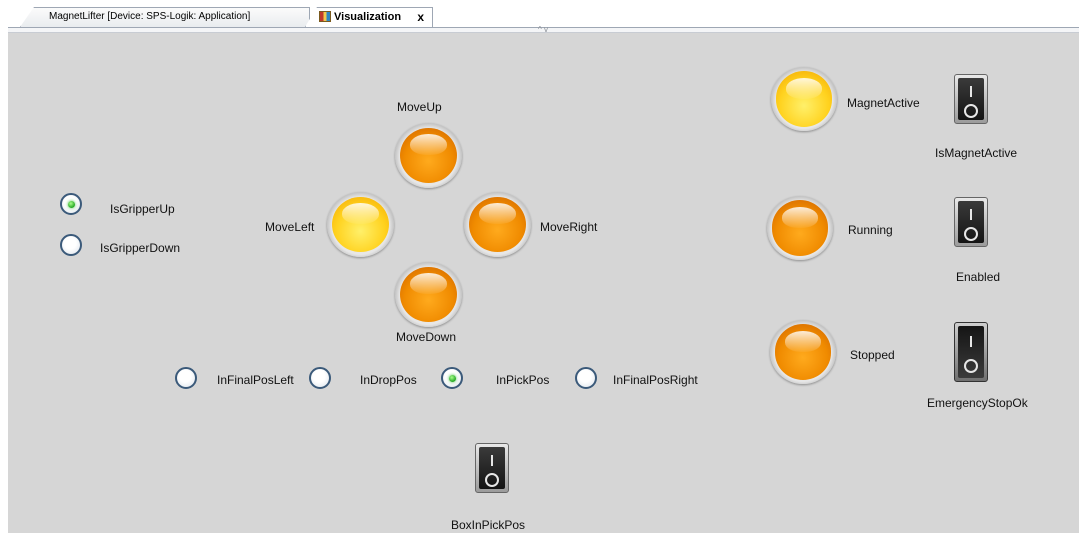 The width and height of the screenshot is (1079, 533). Describe the element at coordinates (523, 380) in the screenshot. I see `in-pick-pos-label: InPickPos` at that location.